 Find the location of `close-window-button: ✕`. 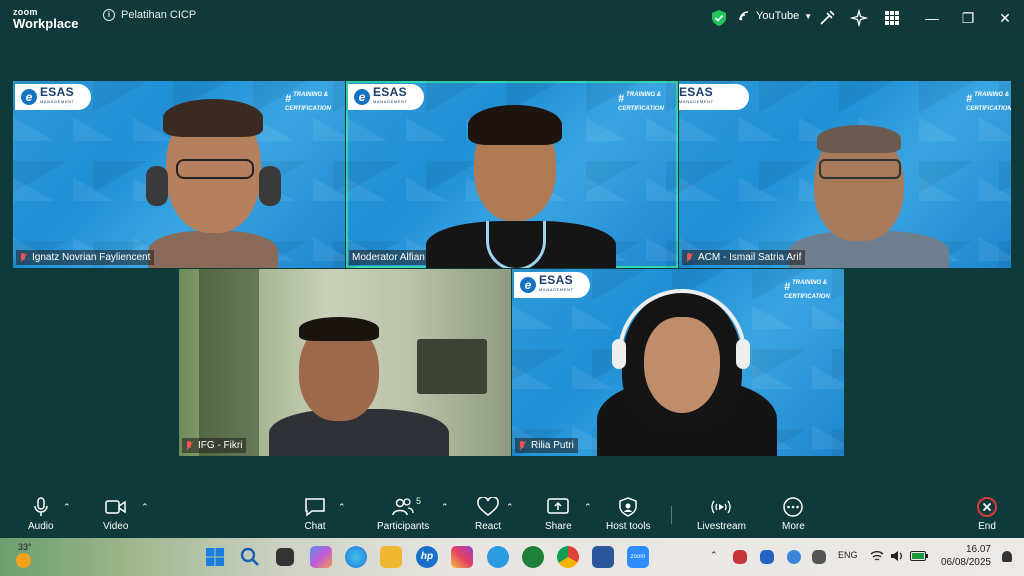

close-window-button: ✕ is located at coordinates (1005, 18).